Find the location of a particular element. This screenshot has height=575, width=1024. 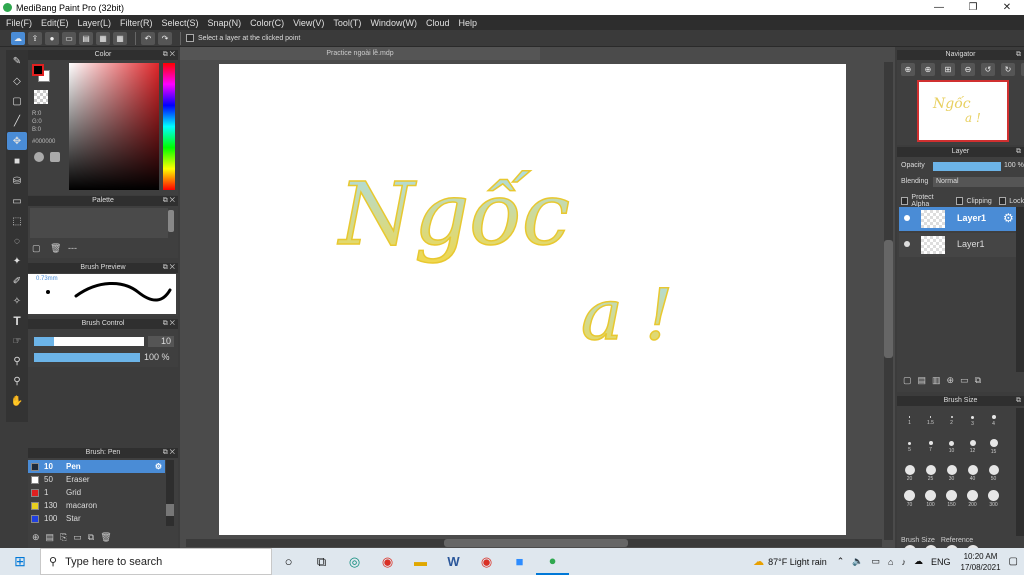

dropper-alt-icon: ⚲ is located at coordinates (17, 381).